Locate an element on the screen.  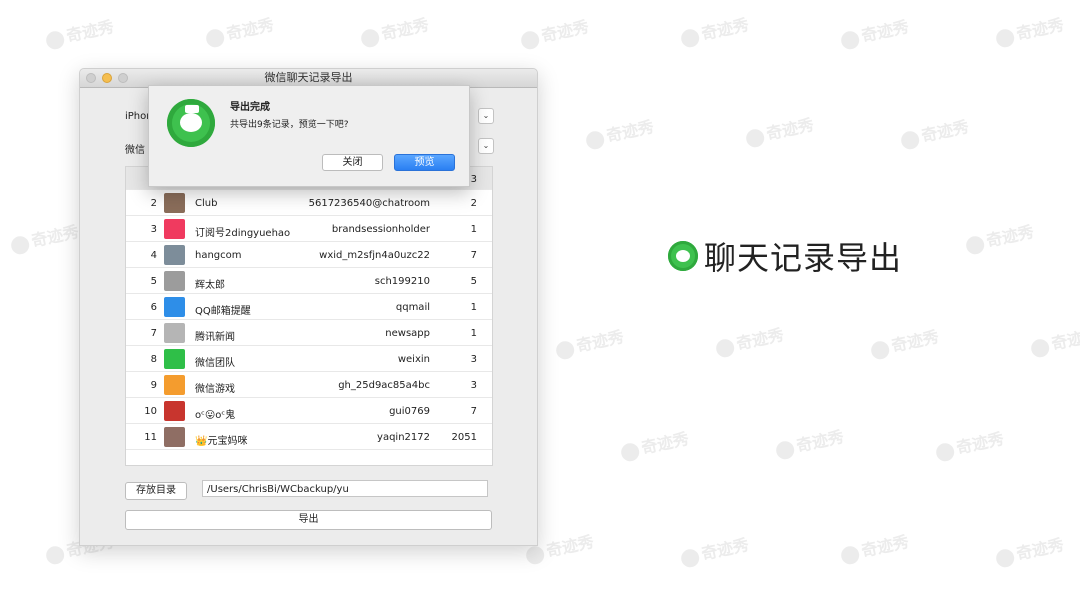
row-index: 11 is located at coordinates (150, 437).